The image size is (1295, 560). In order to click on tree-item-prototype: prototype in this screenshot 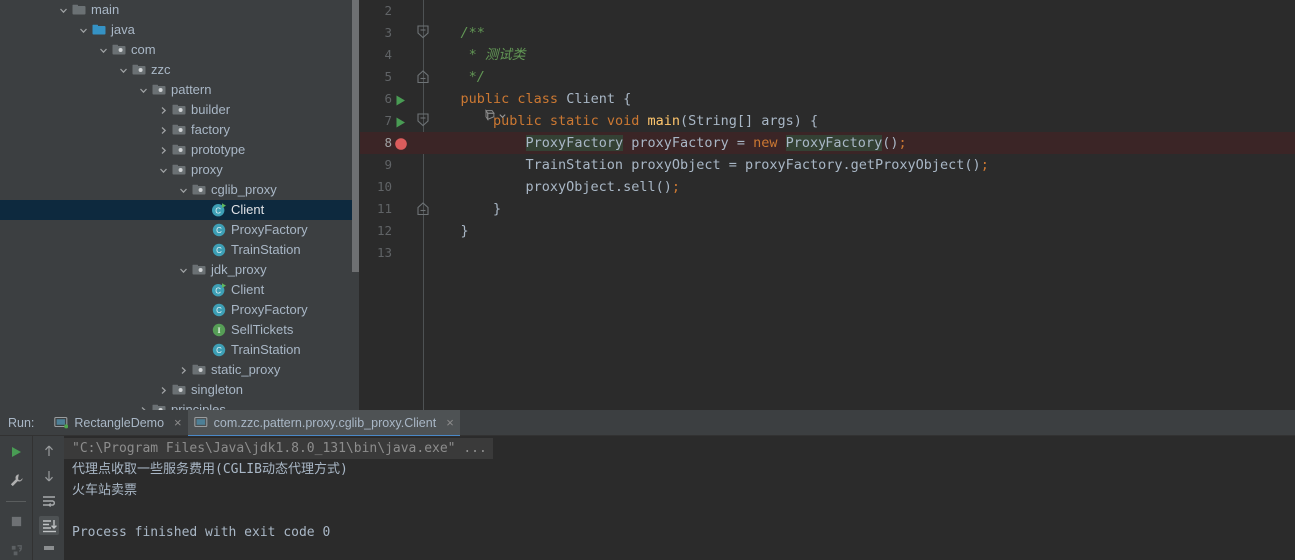, I will do `click(180, 150)`.